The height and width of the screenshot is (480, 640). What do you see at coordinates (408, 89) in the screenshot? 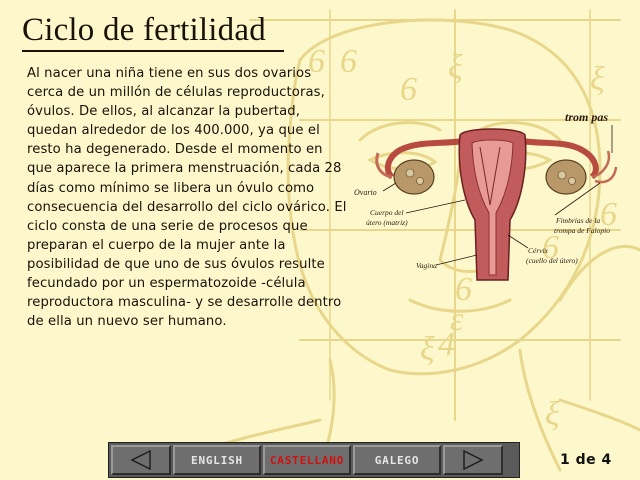
I see `svg-text: 6` at bounding box center [408, 89].